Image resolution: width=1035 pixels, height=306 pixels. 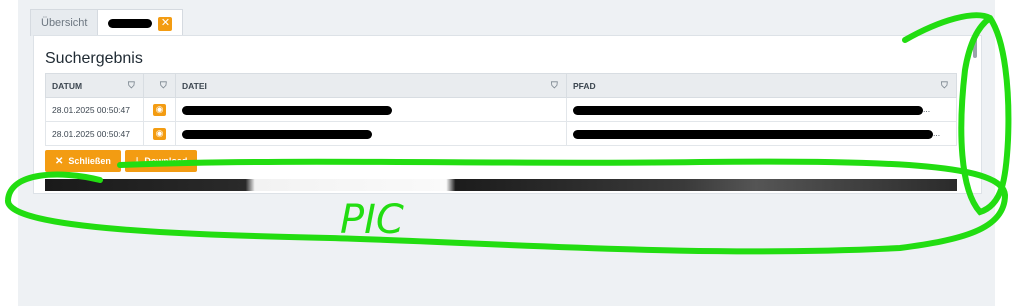 What do you see at coordinates (372, 220) in the screenshot?
I see `annotation-text: PIC` at bounding box center [372, 220].